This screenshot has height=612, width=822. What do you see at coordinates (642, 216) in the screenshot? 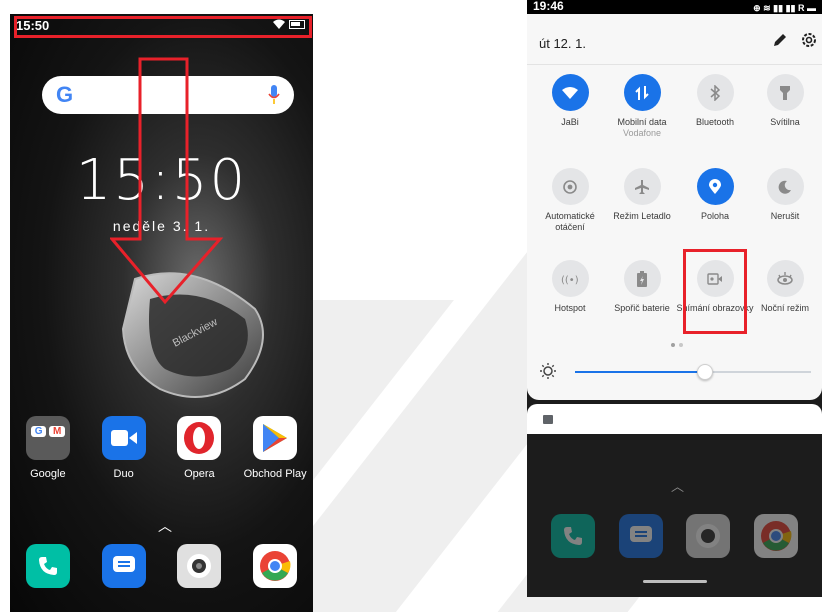
I see `tile-label: Režim Letadlo` at bounding box center [642, 216].